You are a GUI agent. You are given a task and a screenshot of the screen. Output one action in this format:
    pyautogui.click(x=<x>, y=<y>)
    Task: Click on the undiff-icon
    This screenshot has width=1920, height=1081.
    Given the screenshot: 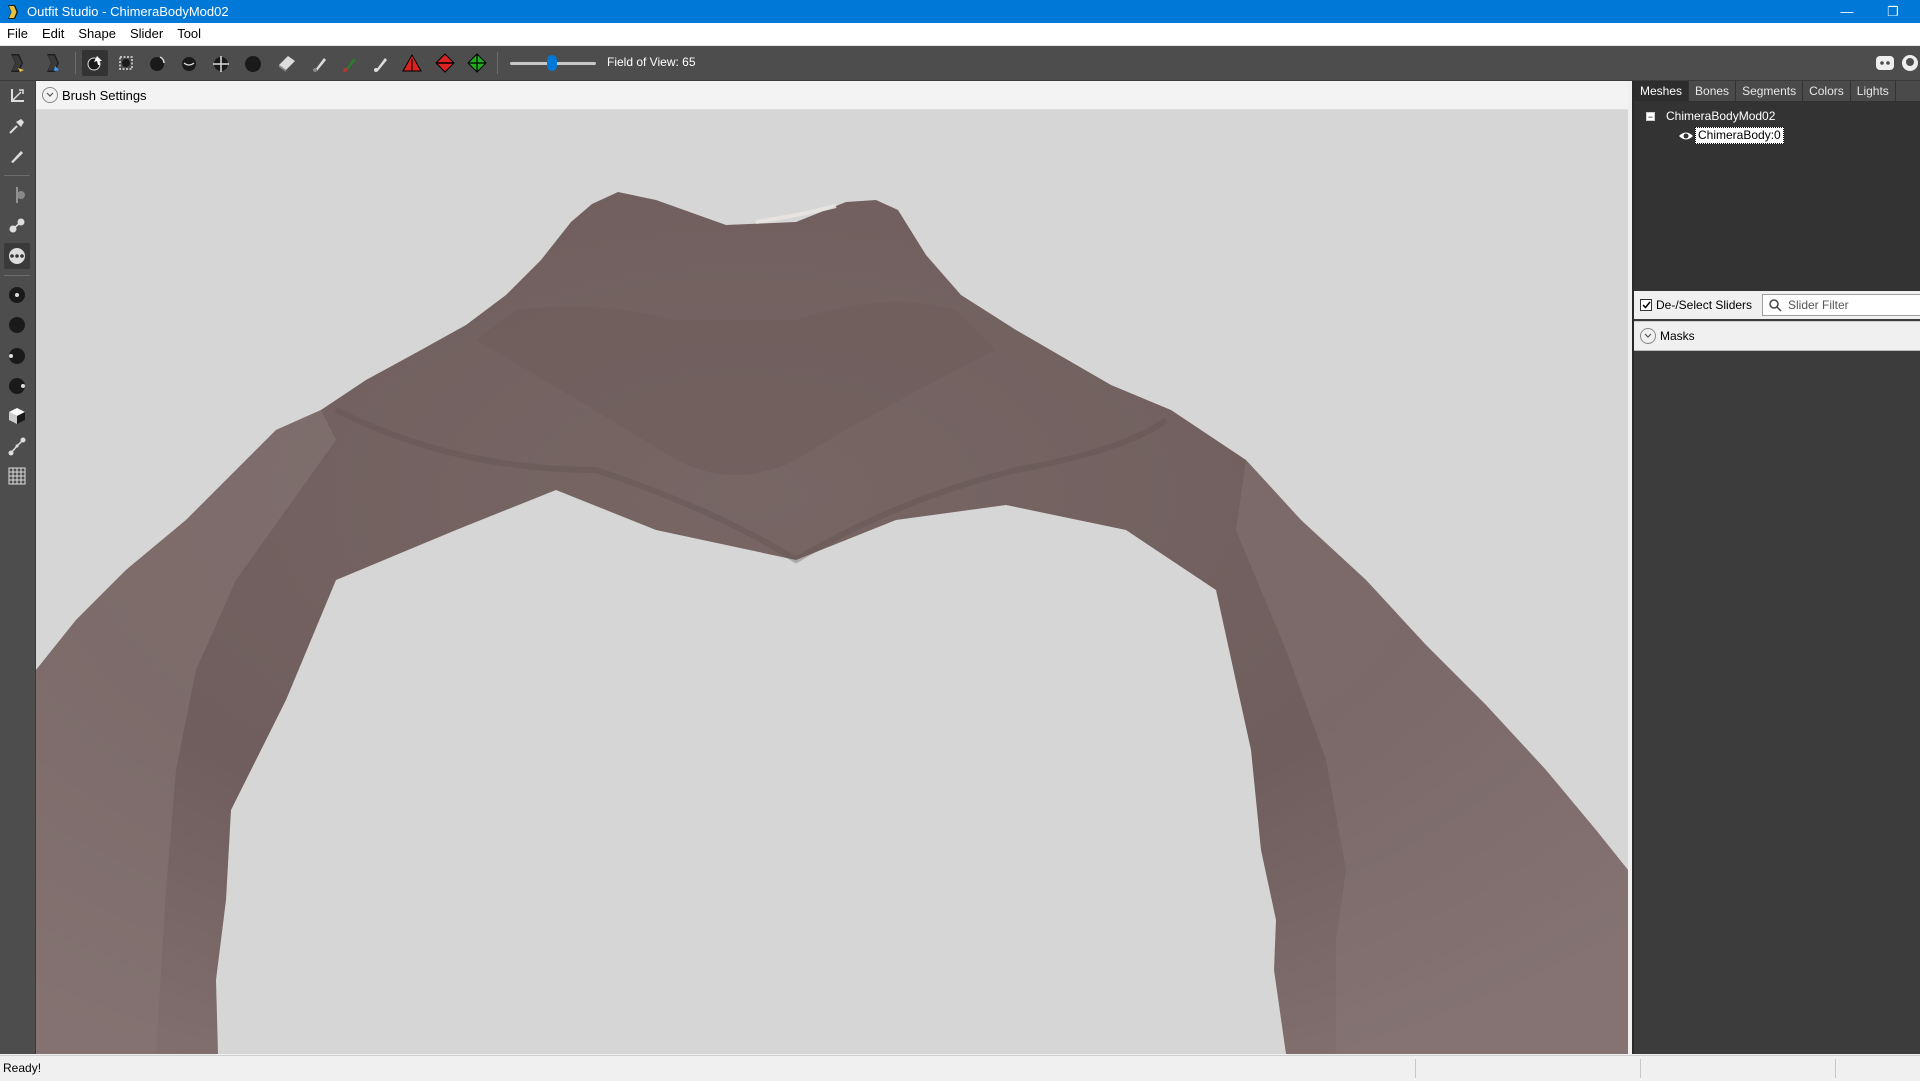 What is the action you would take?
    pyautogui.click(x=287, y=63)
    